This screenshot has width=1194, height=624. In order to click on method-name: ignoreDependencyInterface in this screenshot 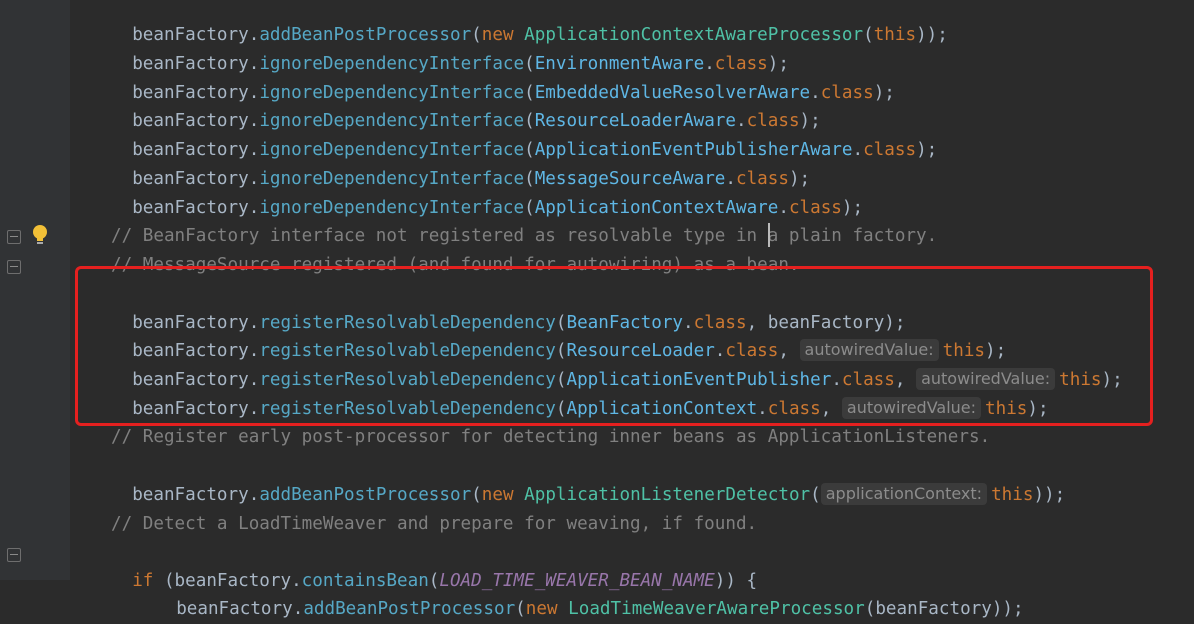, I will do `click(392, 208)`.